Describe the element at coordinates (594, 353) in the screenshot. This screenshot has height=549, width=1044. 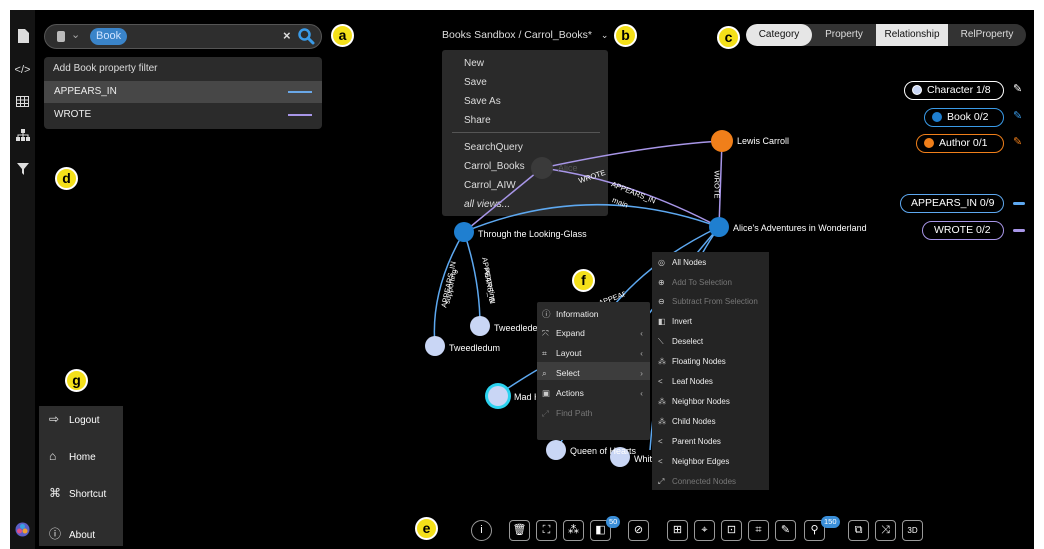
I see `ctx-item-layout: ⌗ Layout ‹` at that location.